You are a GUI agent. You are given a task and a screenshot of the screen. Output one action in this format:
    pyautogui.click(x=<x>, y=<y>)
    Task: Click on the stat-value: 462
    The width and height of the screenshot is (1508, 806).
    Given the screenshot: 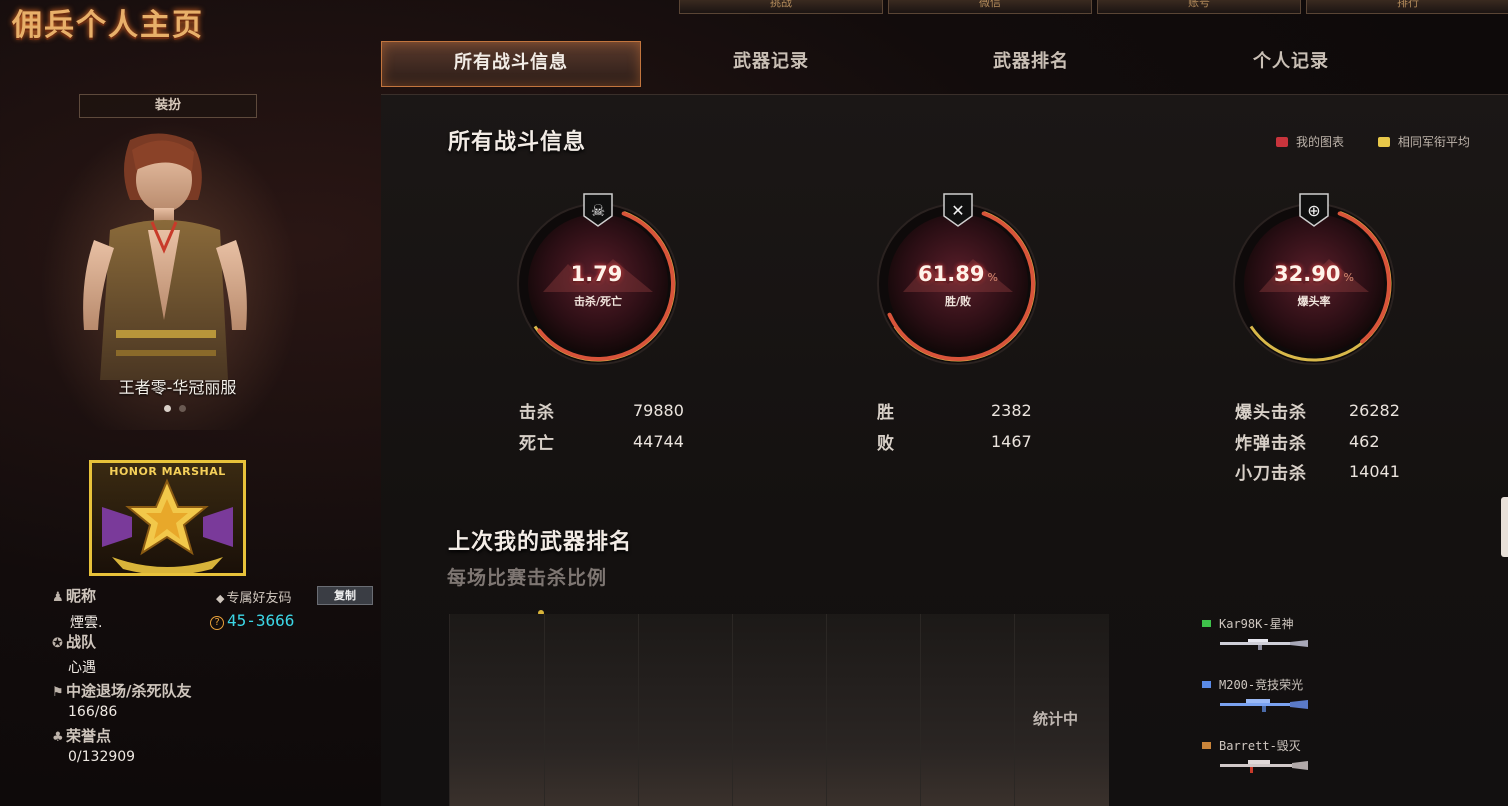 What is the action you would take?
    pyautogui.click(x=1364, y=441)
    